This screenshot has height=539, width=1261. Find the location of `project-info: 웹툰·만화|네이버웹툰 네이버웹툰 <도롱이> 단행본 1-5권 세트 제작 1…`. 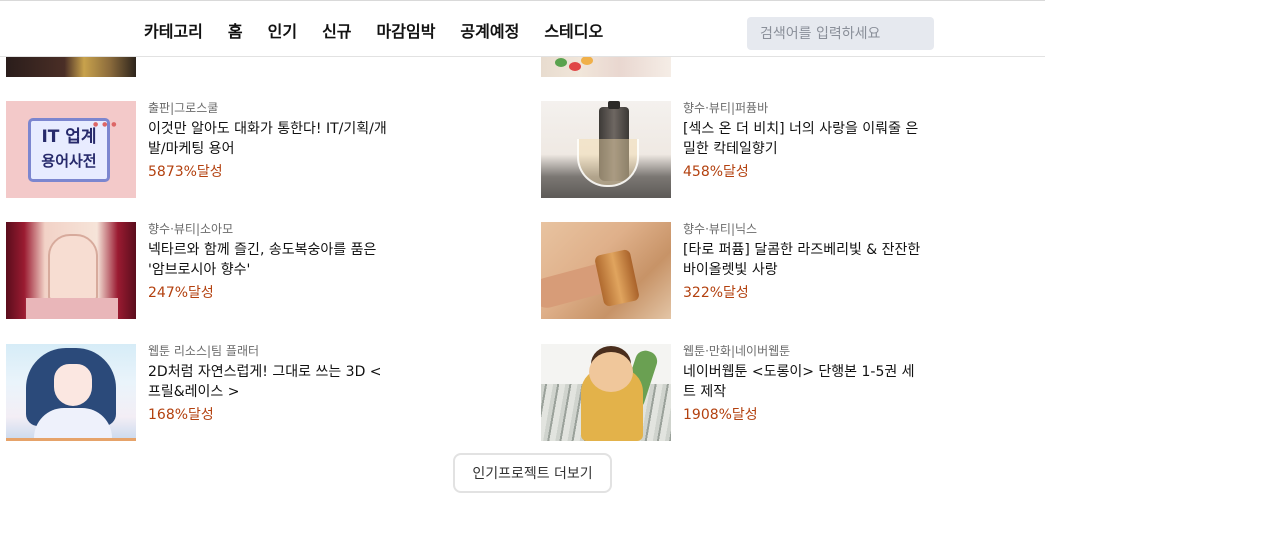

project-info: 웹툰·만화|네이버웹툰 네이버웹툰 <도롱이> 단행본 1-5권 세트 제작 1… is located at coordinates (803, 384).